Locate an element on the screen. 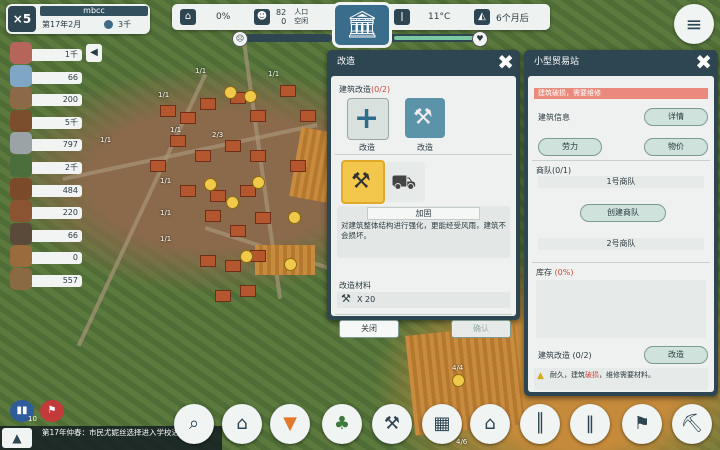  building-modify-label: 建筑改造 (0/2) is located at coordinates (565, 355).